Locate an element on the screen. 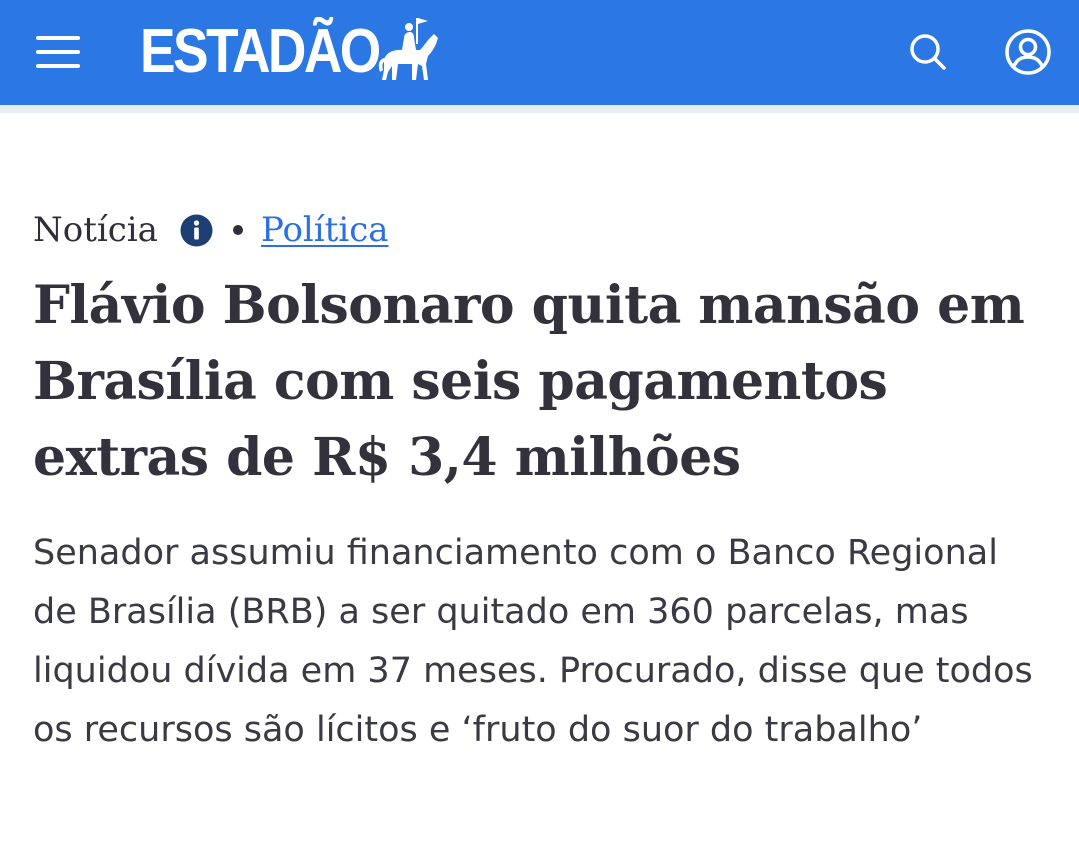  search-button is located at coordinates (928, 52).